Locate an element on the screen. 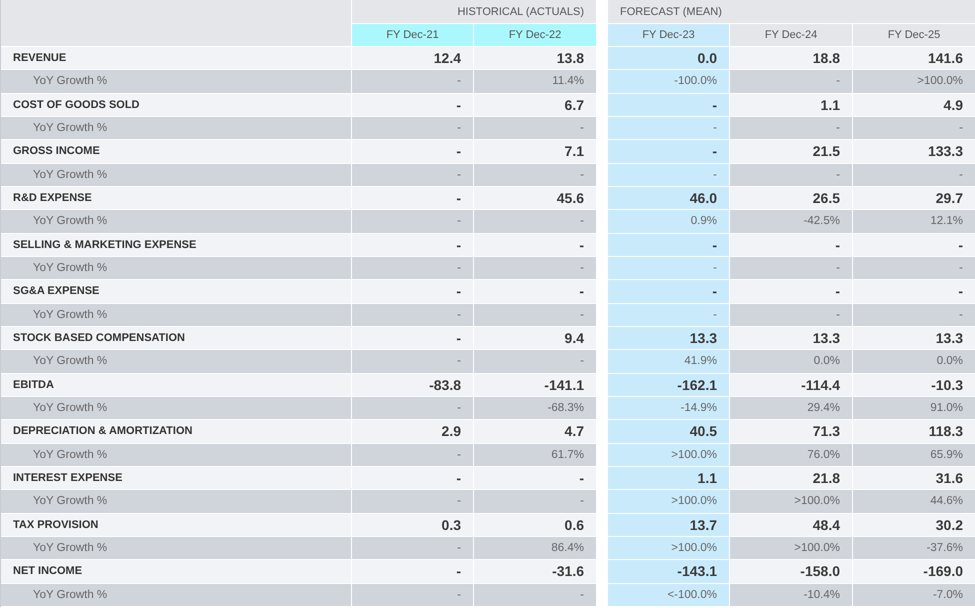 Image resolution: width=975 pixels, height=608 pixels. table-cell: -169.0 is located at coordinates (943, 571).